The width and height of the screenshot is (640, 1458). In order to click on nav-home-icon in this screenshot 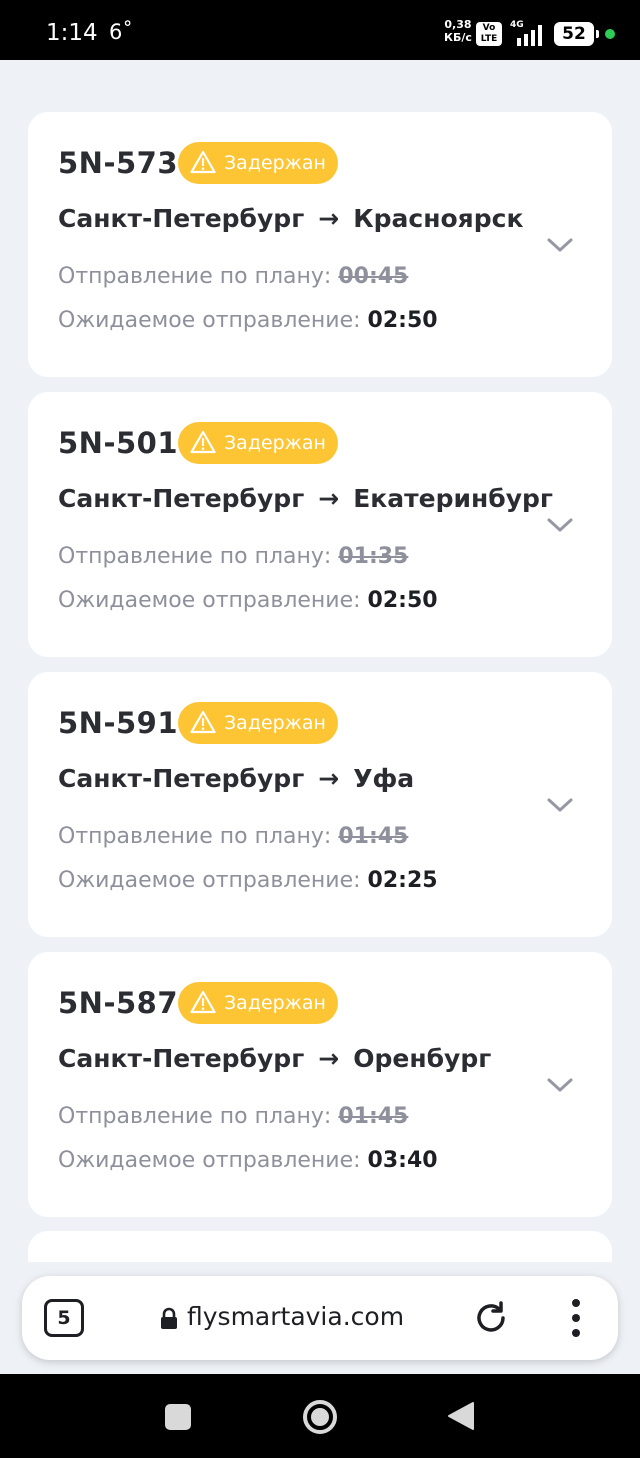, I will do `click(320, 1417)`.